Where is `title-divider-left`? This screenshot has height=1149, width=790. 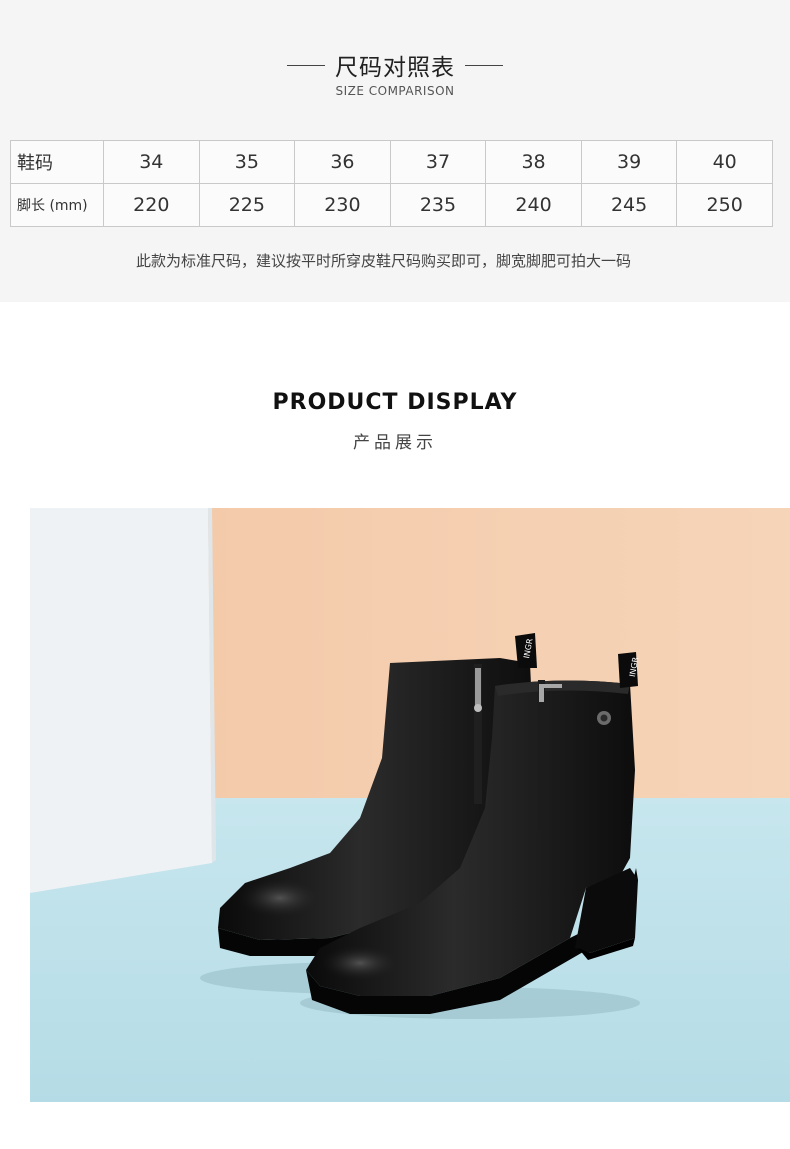 title-divider-left is located at coordinates (306, 65).